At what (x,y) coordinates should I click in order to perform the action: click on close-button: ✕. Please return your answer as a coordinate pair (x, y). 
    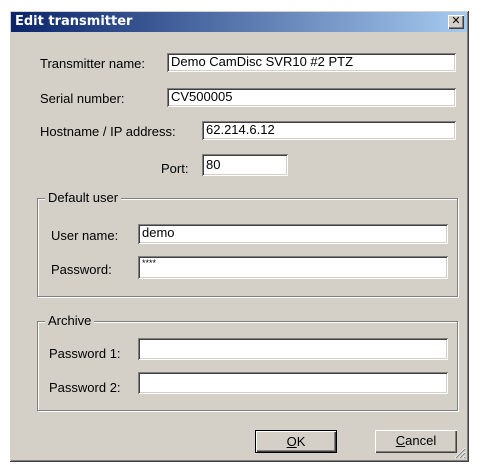
    Looking at the image, I should click on (456, 21).